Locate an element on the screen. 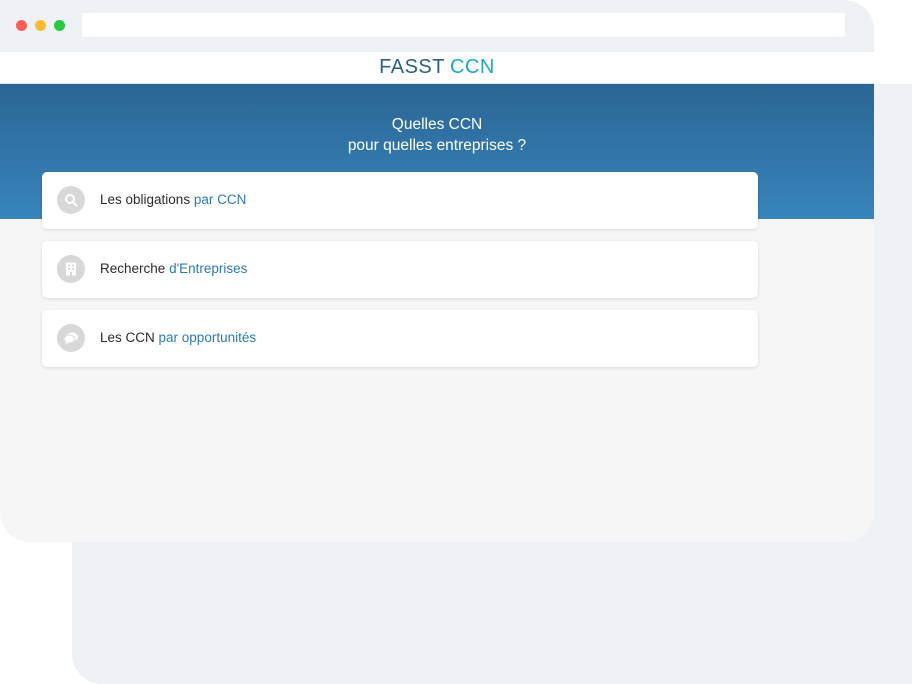 The width and height of the screenshot is (912, 684). app-header: FASST CCN is located at coordinates (437, 68).